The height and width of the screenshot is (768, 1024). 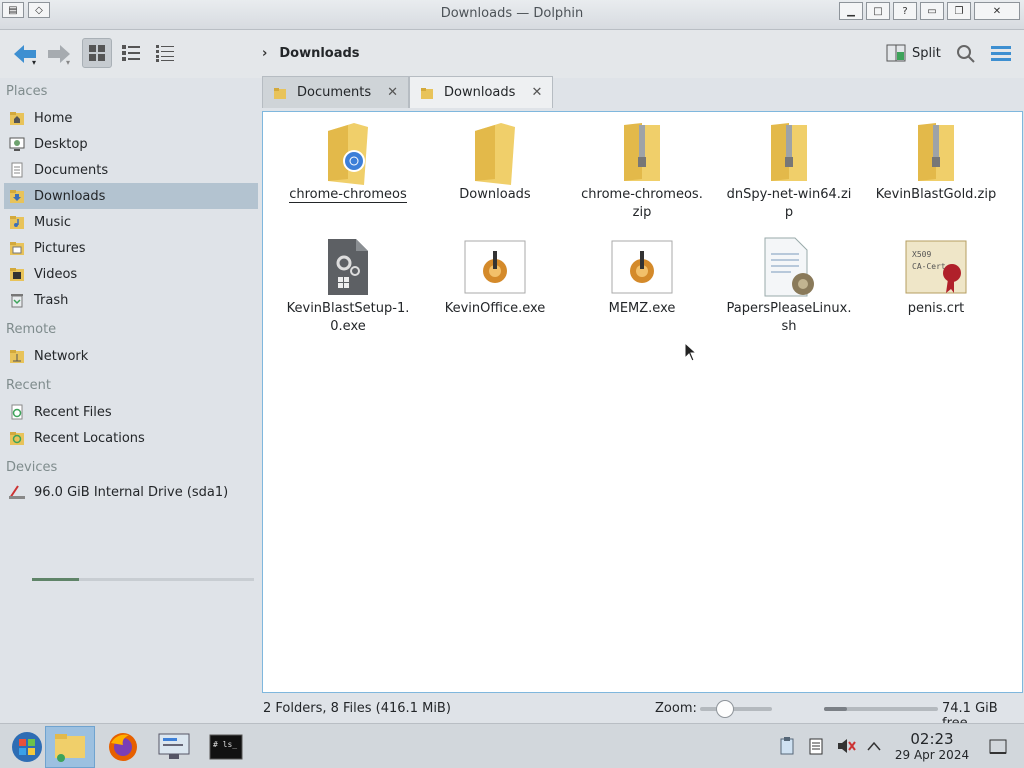 I want to click on sidebar-item-home: Home, so click(x=131, y=118).